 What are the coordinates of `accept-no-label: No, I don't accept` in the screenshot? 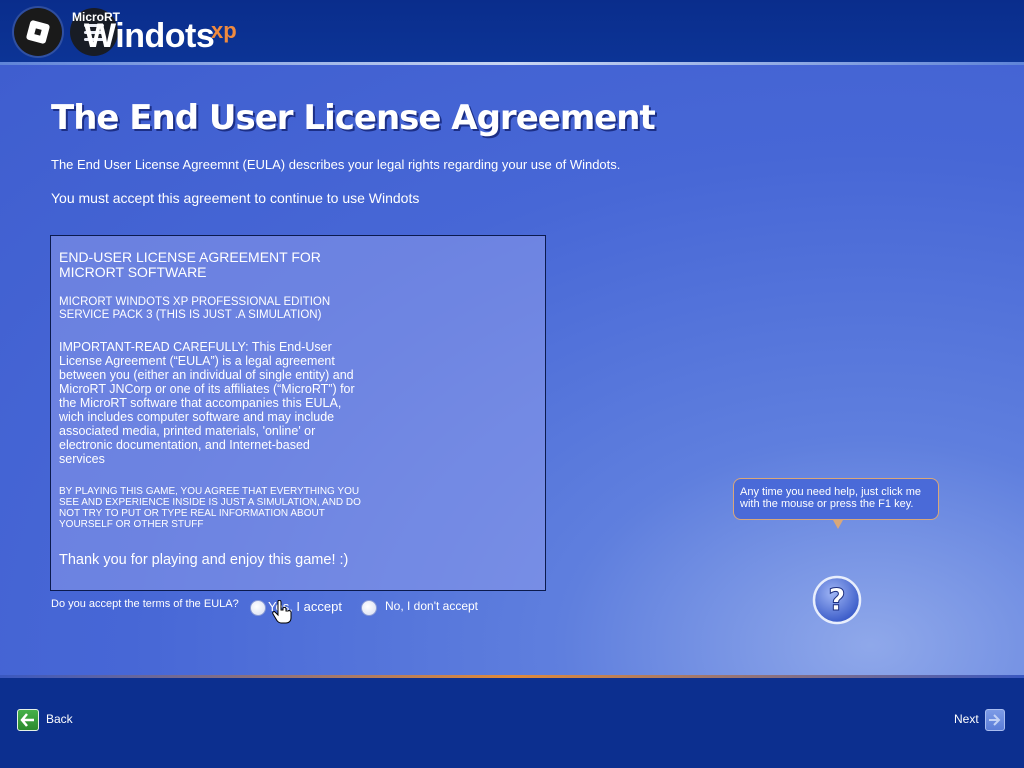 It's located at (431, 606).